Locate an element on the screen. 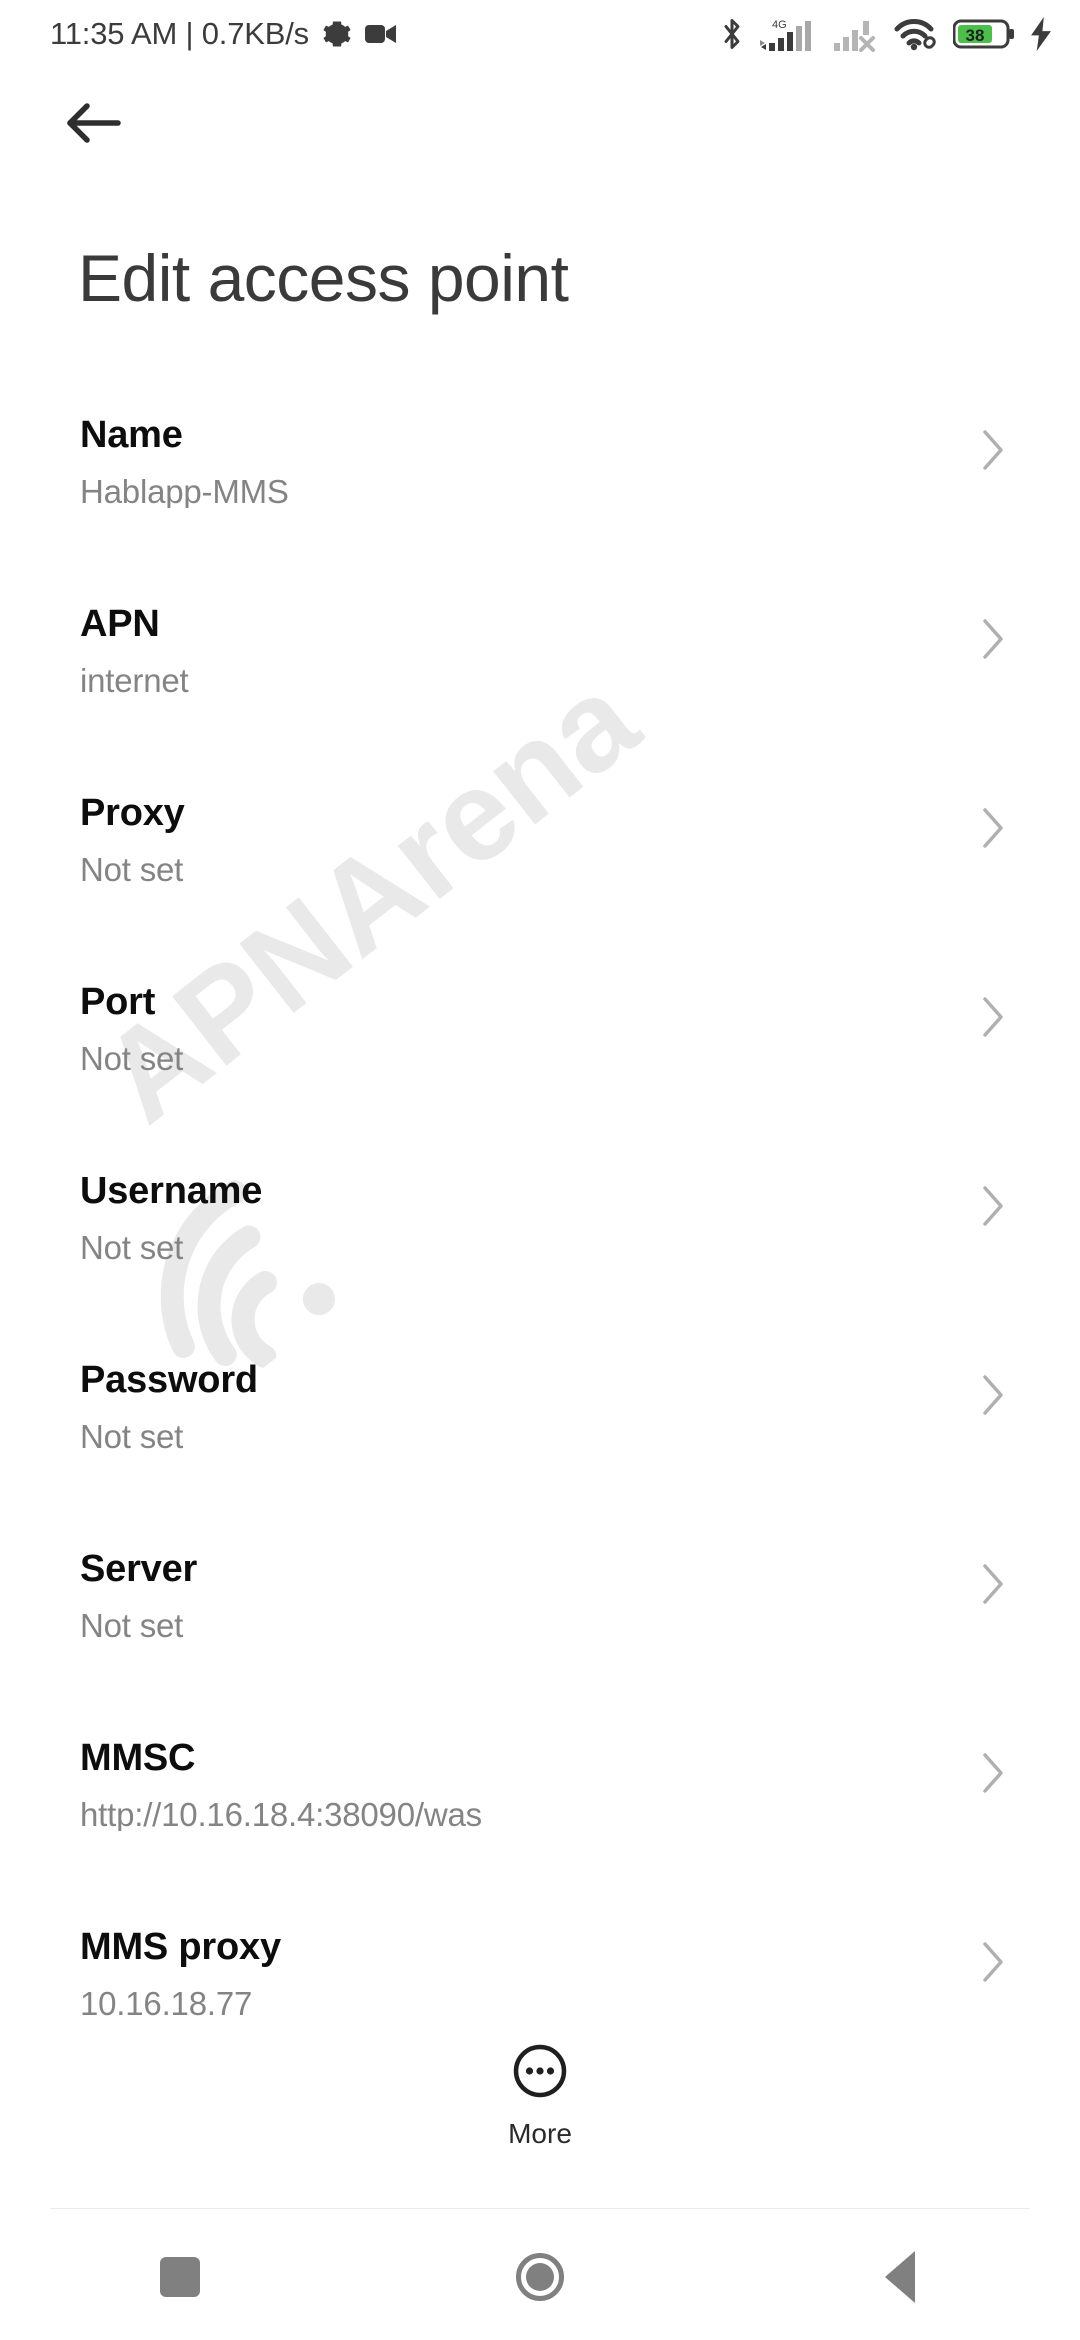 The image size is (1080, 2340). back-arrow-icon is located at coordinates (94, 123).